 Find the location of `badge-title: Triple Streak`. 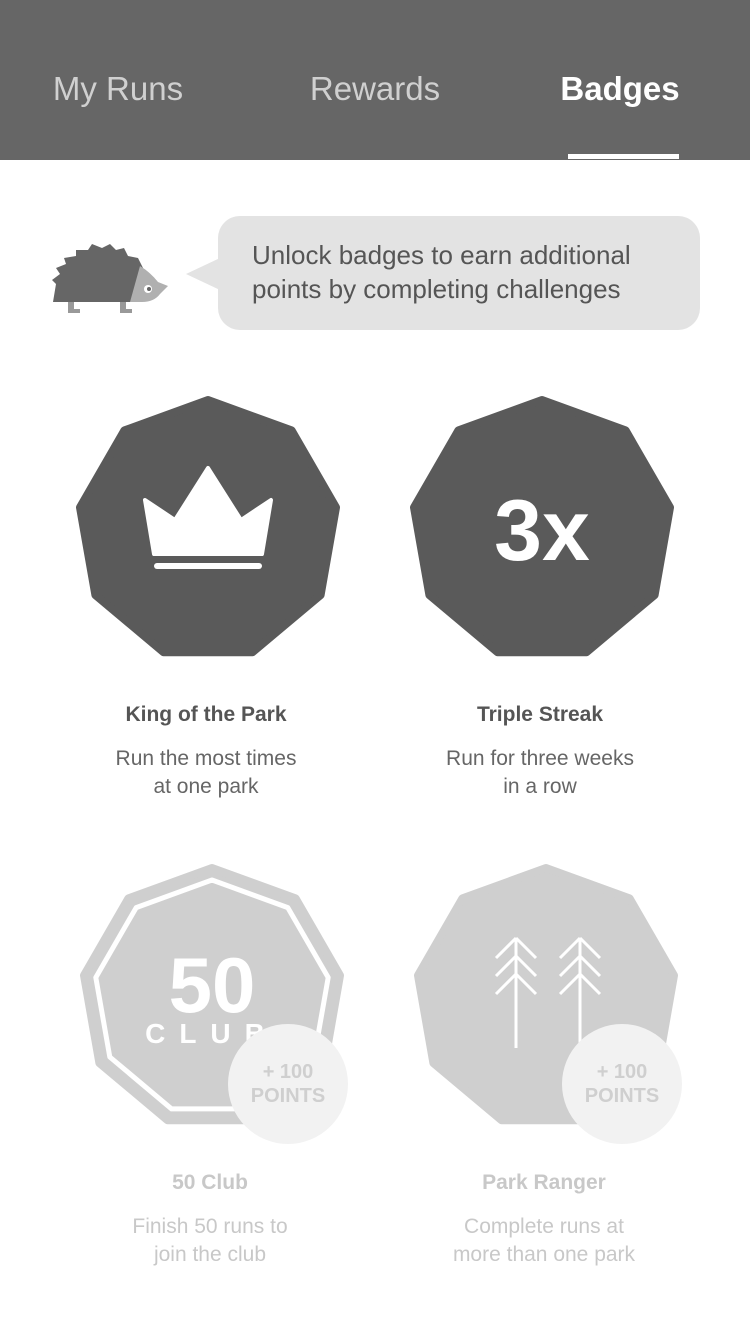

badge-title: Triple Streak is located at coordinates (540, 714).